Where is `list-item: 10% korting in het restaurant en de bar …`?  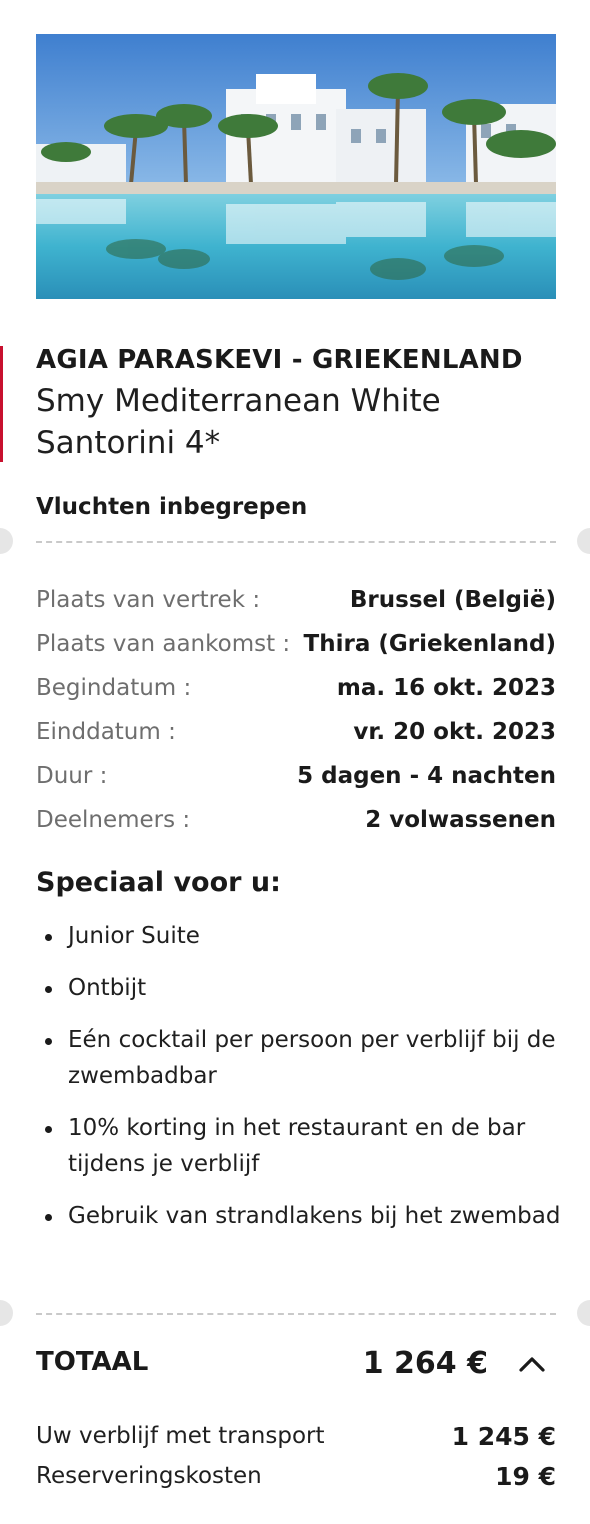 list-item: 10% korting in het restaurant en de bar … is located at coordinates (301, 1146).